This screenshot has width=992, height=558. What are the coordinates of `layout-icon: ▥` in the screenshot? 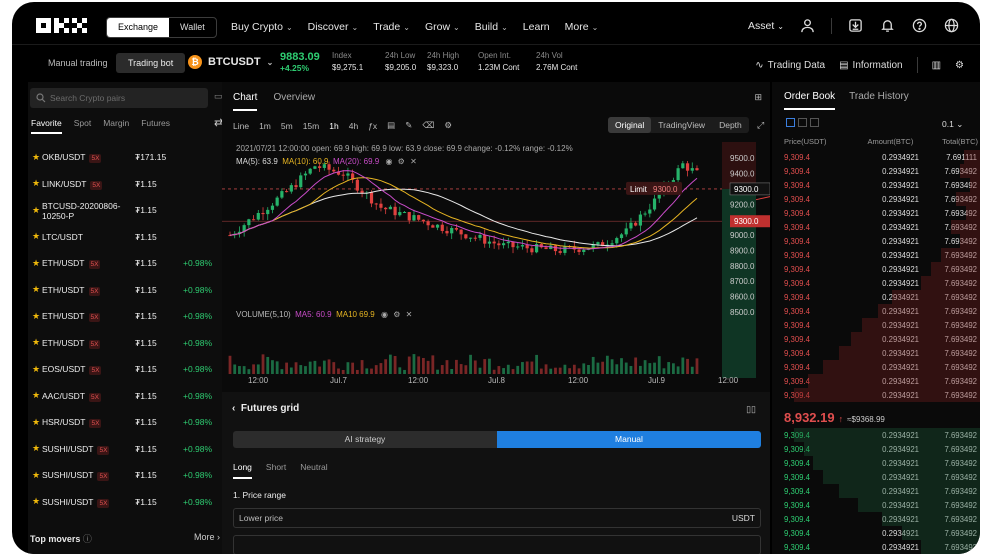 It's located at (936, 65).